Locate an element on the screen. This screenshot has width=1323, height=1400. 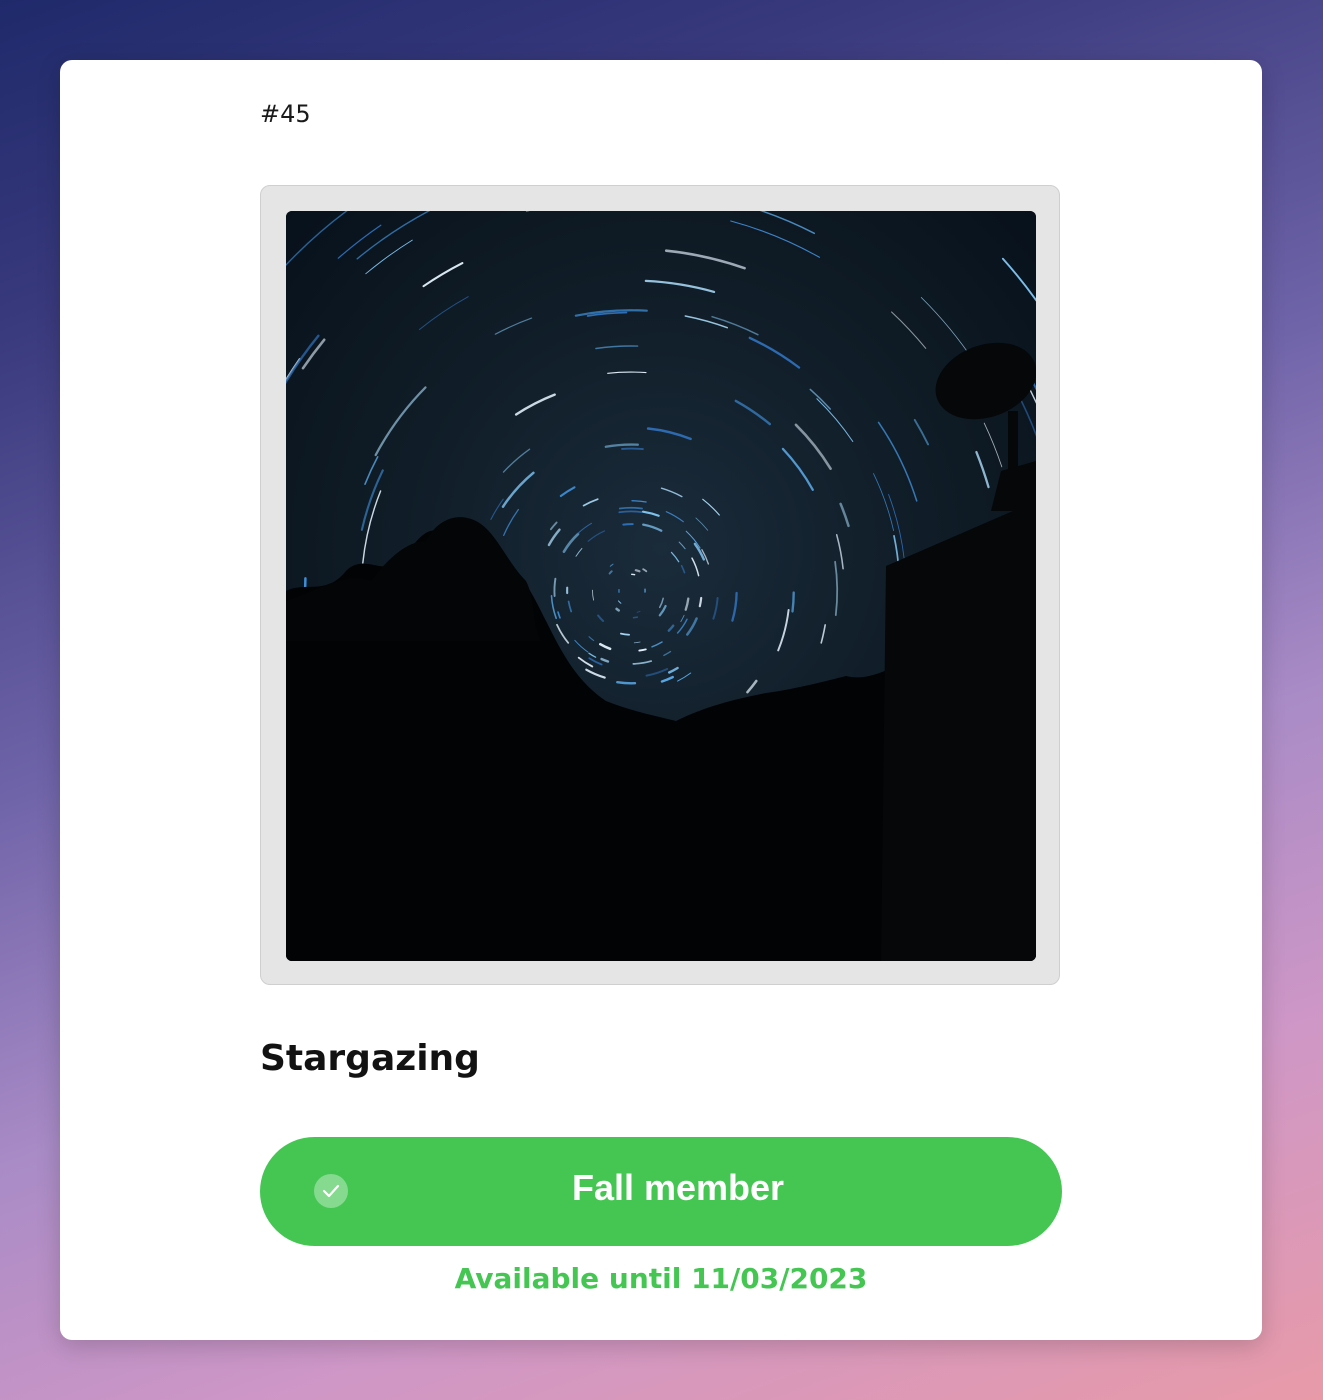
fall-member-label: Fall member is located at coordinates (678, 1187).